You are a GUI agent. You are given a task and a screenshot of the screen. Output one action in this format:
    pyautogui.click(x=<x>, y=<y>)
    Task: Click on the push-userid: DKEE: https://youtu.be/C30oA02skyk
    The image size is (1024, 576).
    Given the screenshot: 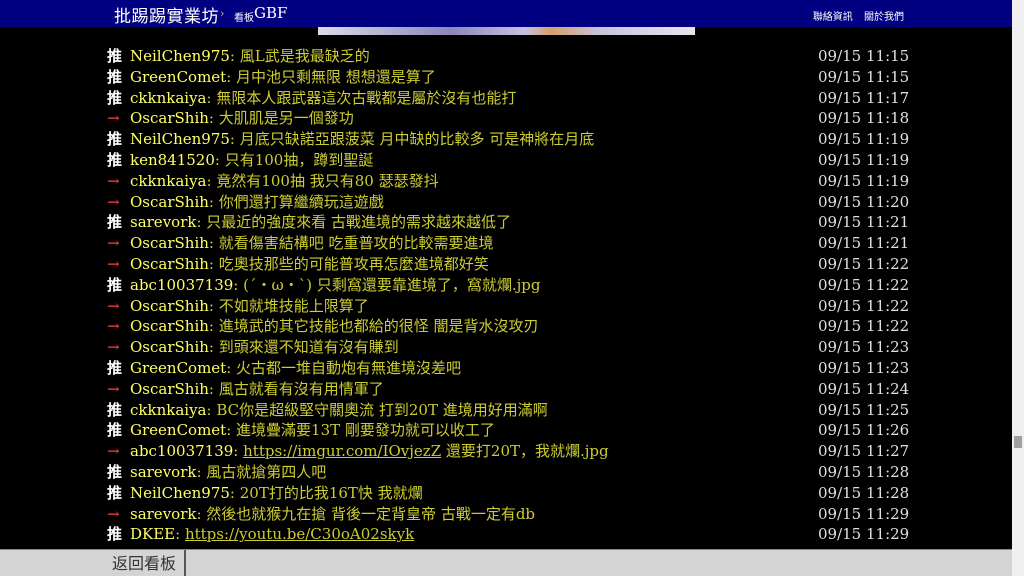 What is the action you would take?
    pyautogui.click(x=272, y=534)
    